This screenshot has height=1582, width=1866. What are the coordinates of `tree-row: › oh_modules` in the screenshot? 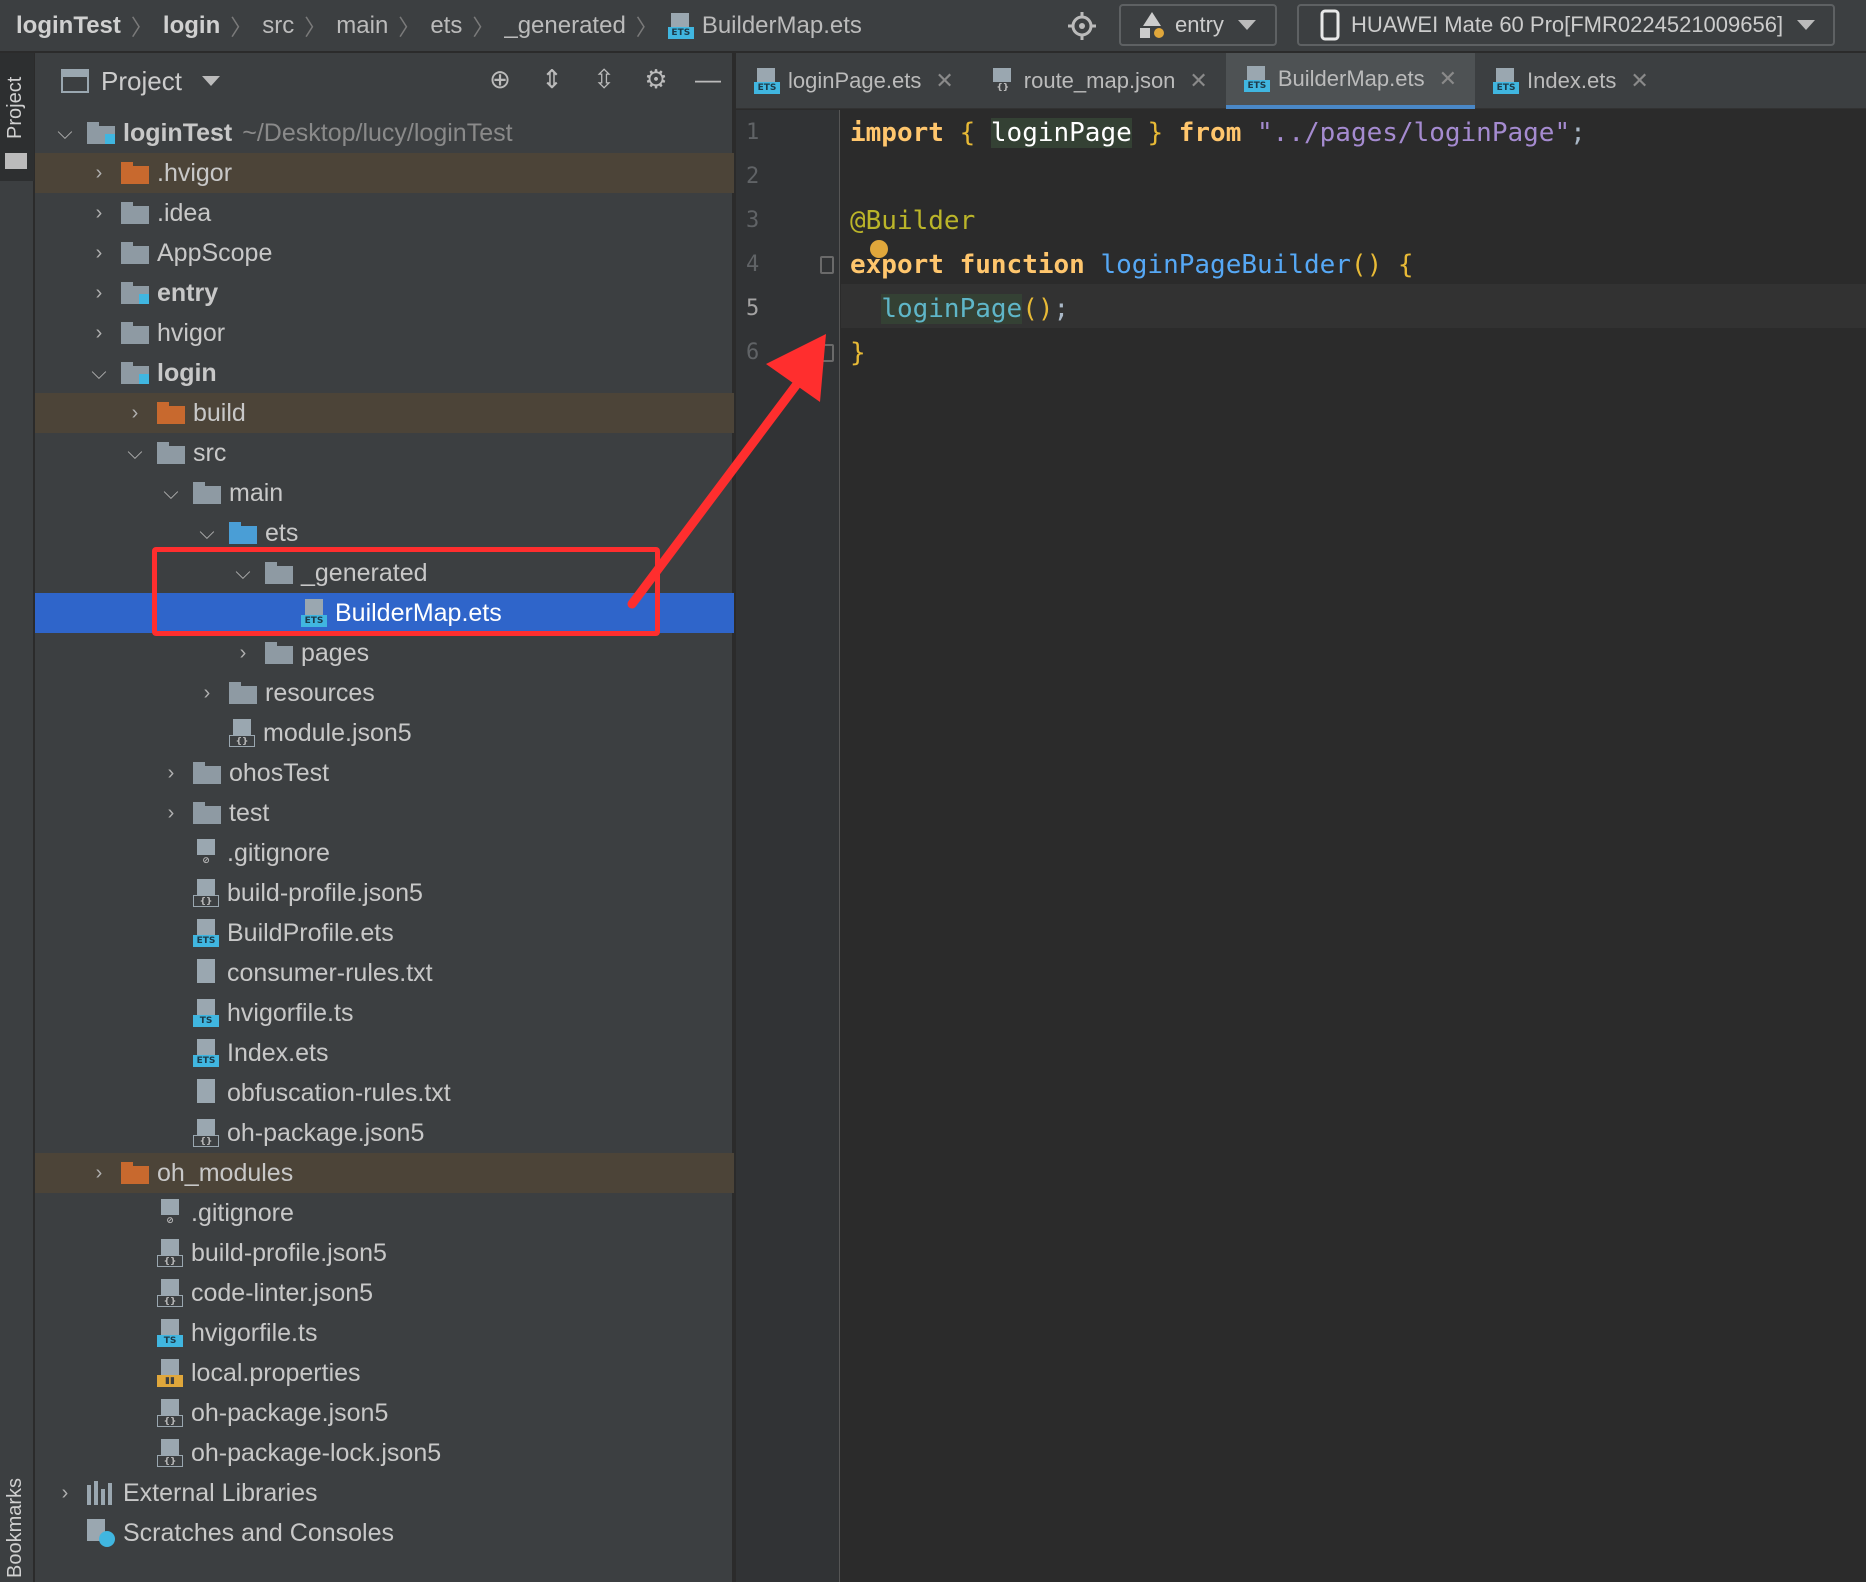 It's located at (384, 1173).